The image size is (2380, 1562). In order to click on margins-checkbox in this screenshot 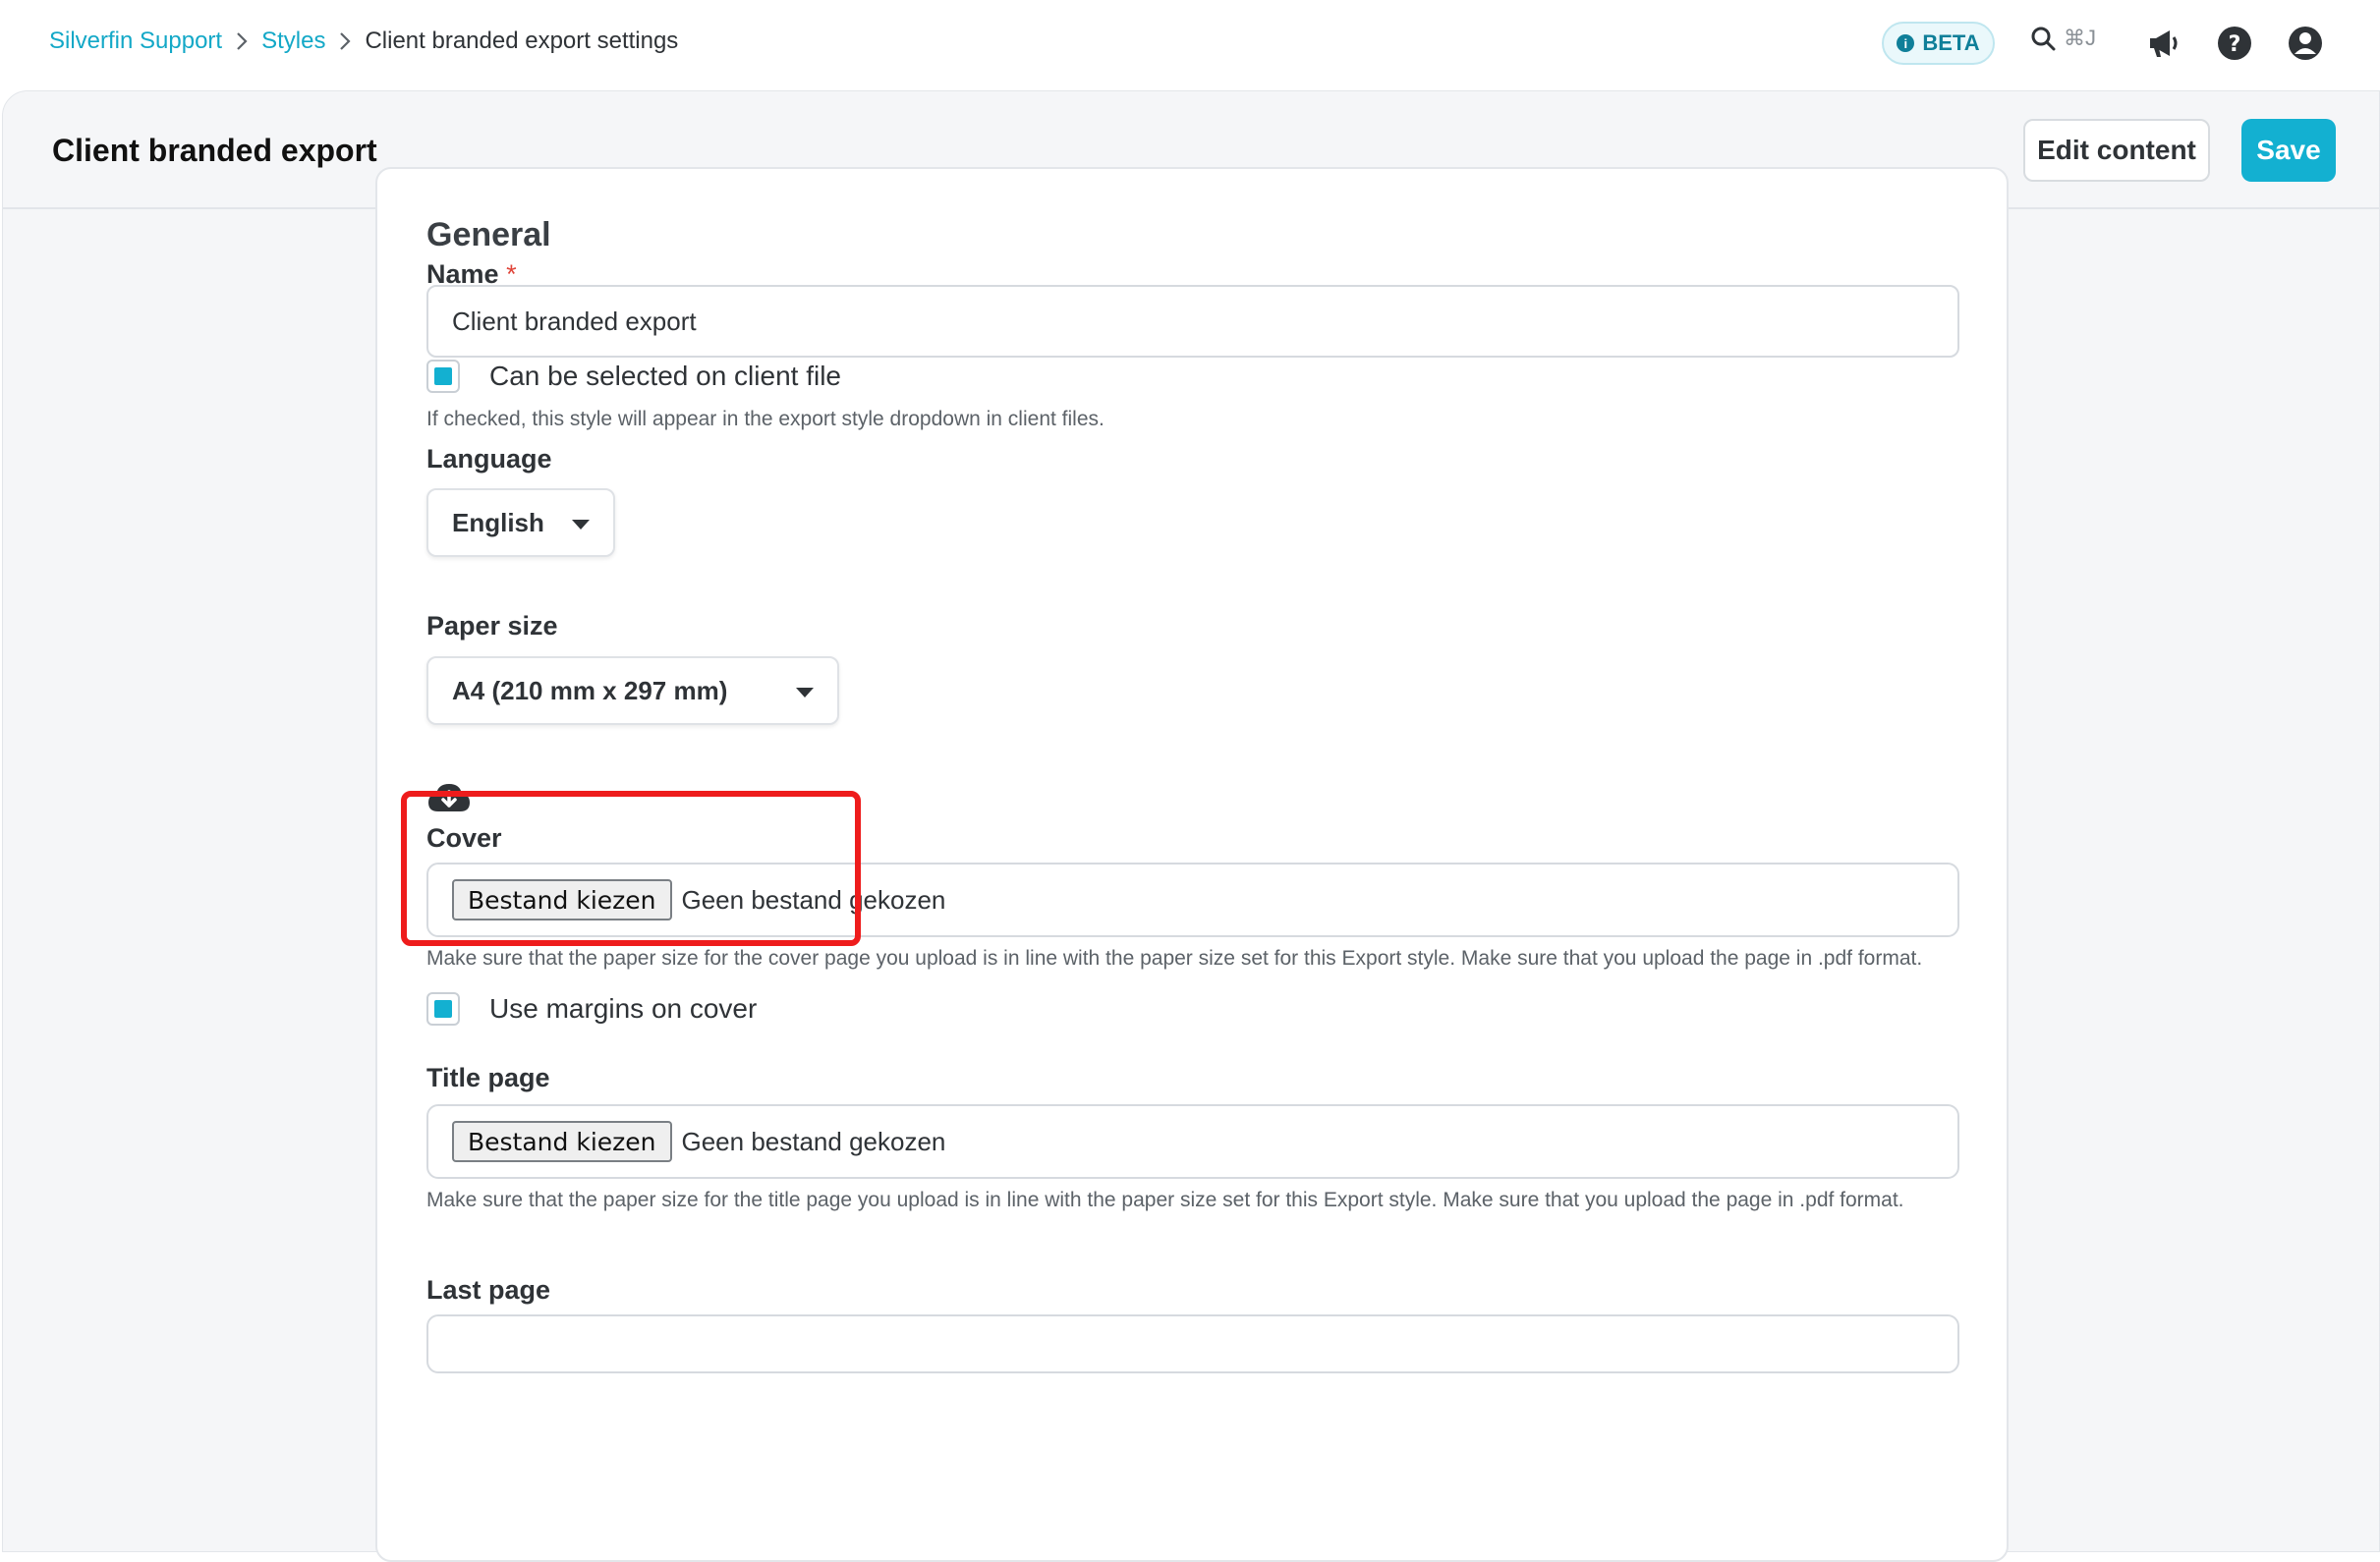, I will do `click(443, 1009)`.